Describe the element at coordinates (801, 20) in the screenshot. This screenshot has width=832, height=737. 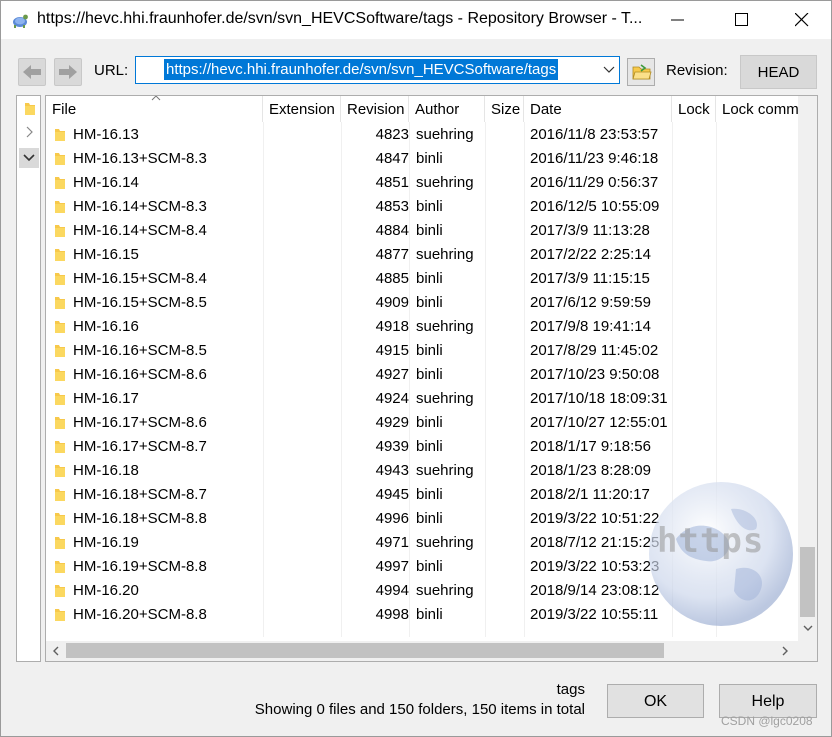
I see `close-button` at that location.